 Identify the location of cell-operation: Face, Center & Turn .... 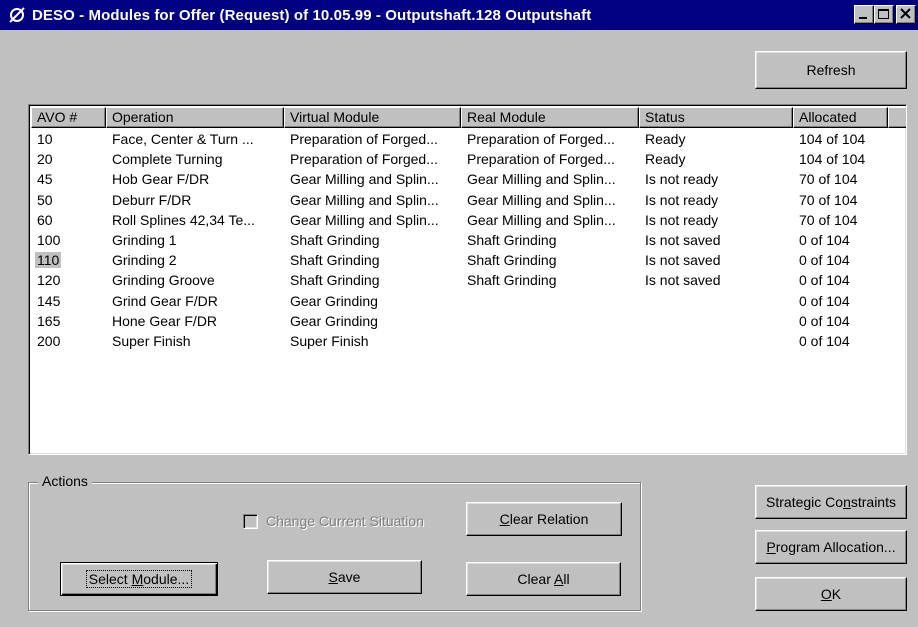
(183, 139).